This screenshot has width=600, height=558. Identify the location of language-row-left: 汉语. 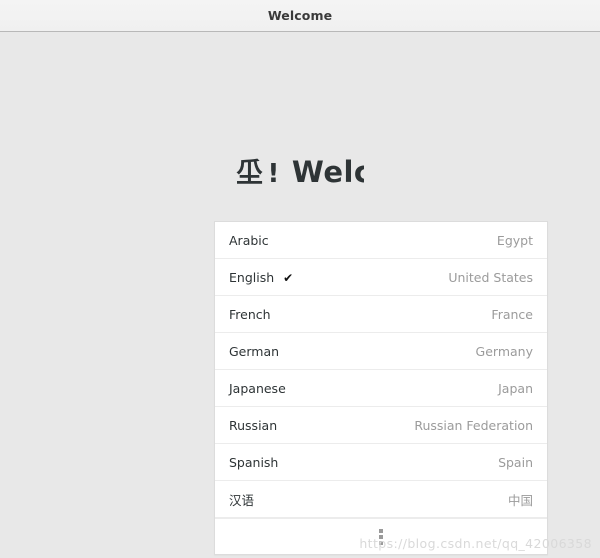
(246, 499).